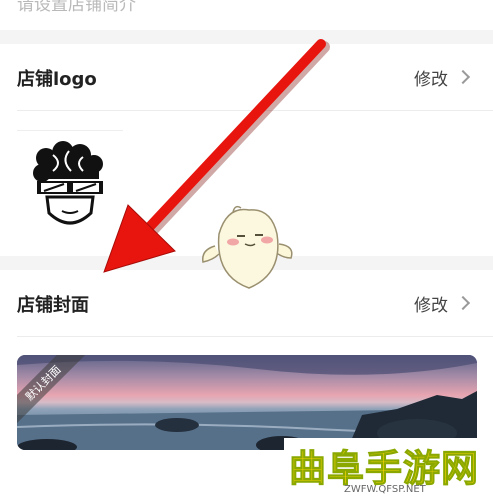 The image size is (493, 496). Describe the element at coordinates (431, 305) in the screenshot. I see `edit-cover-label: 修改` at that location.